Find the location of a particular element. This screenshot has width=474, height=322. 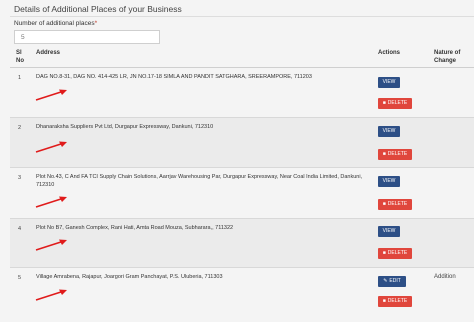

edit-button: ✎ EDIT is located at coordinates (392, 281).